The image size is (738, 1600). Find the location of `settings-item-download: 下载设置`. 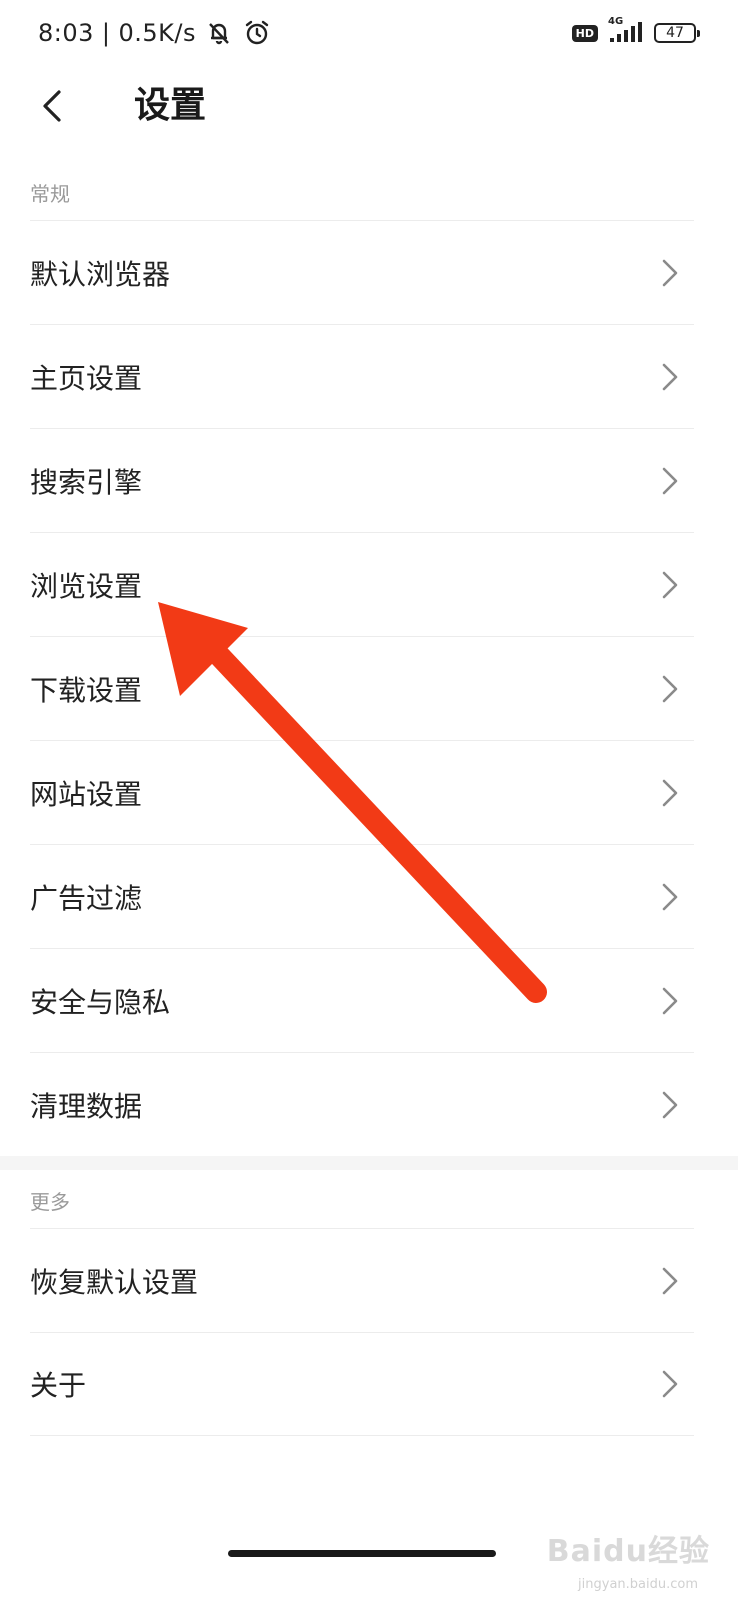

settings-item-download: 下载设置 is located at coordinates (362, 688).